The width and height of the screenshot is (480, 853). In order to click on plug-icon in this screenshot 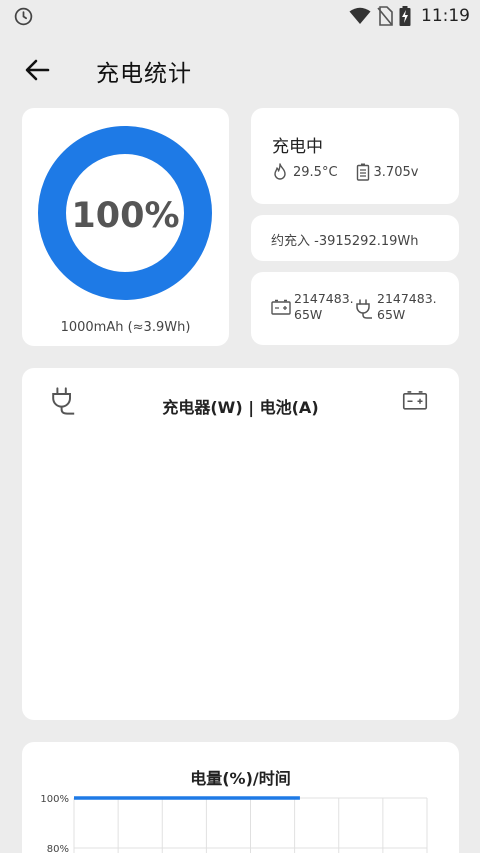, I will do `click(364, 309)`.